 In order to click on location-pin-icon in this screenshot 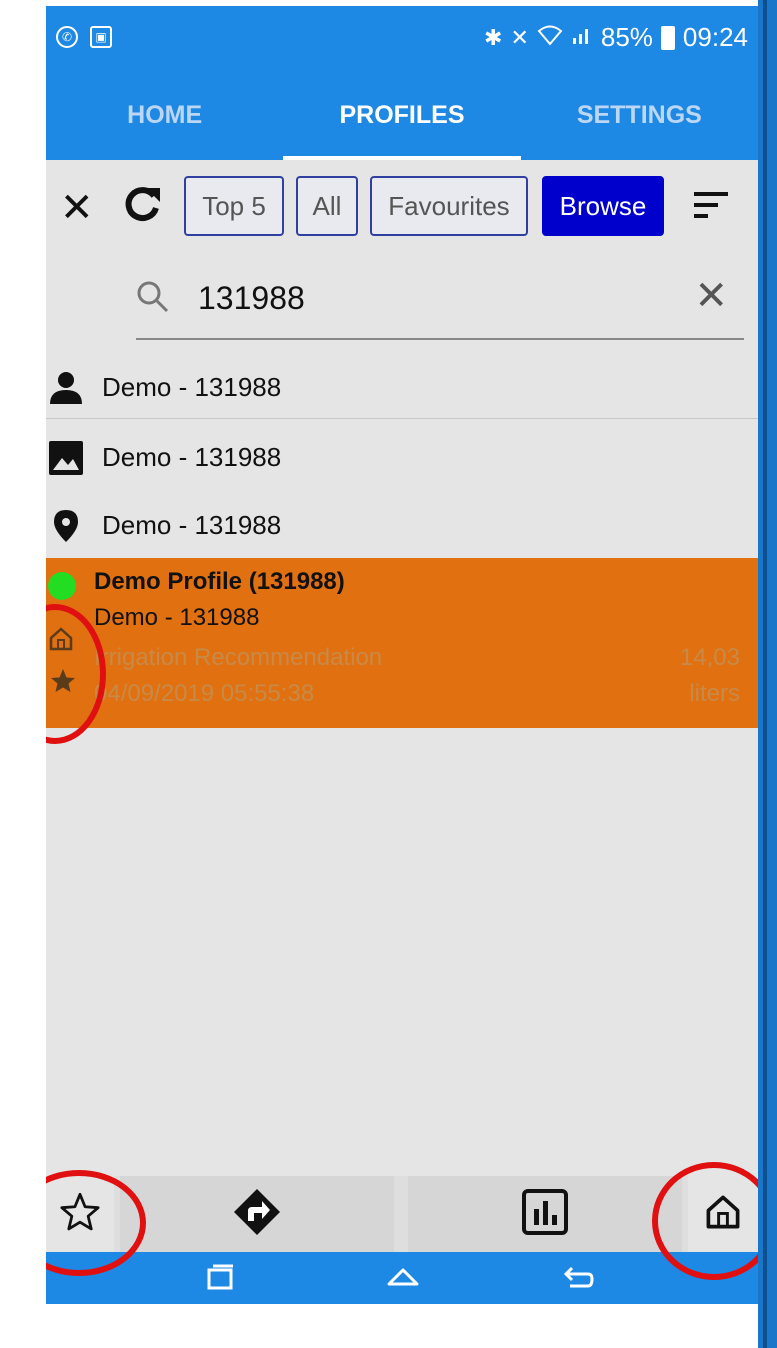, I will do `click(66, 526)`.